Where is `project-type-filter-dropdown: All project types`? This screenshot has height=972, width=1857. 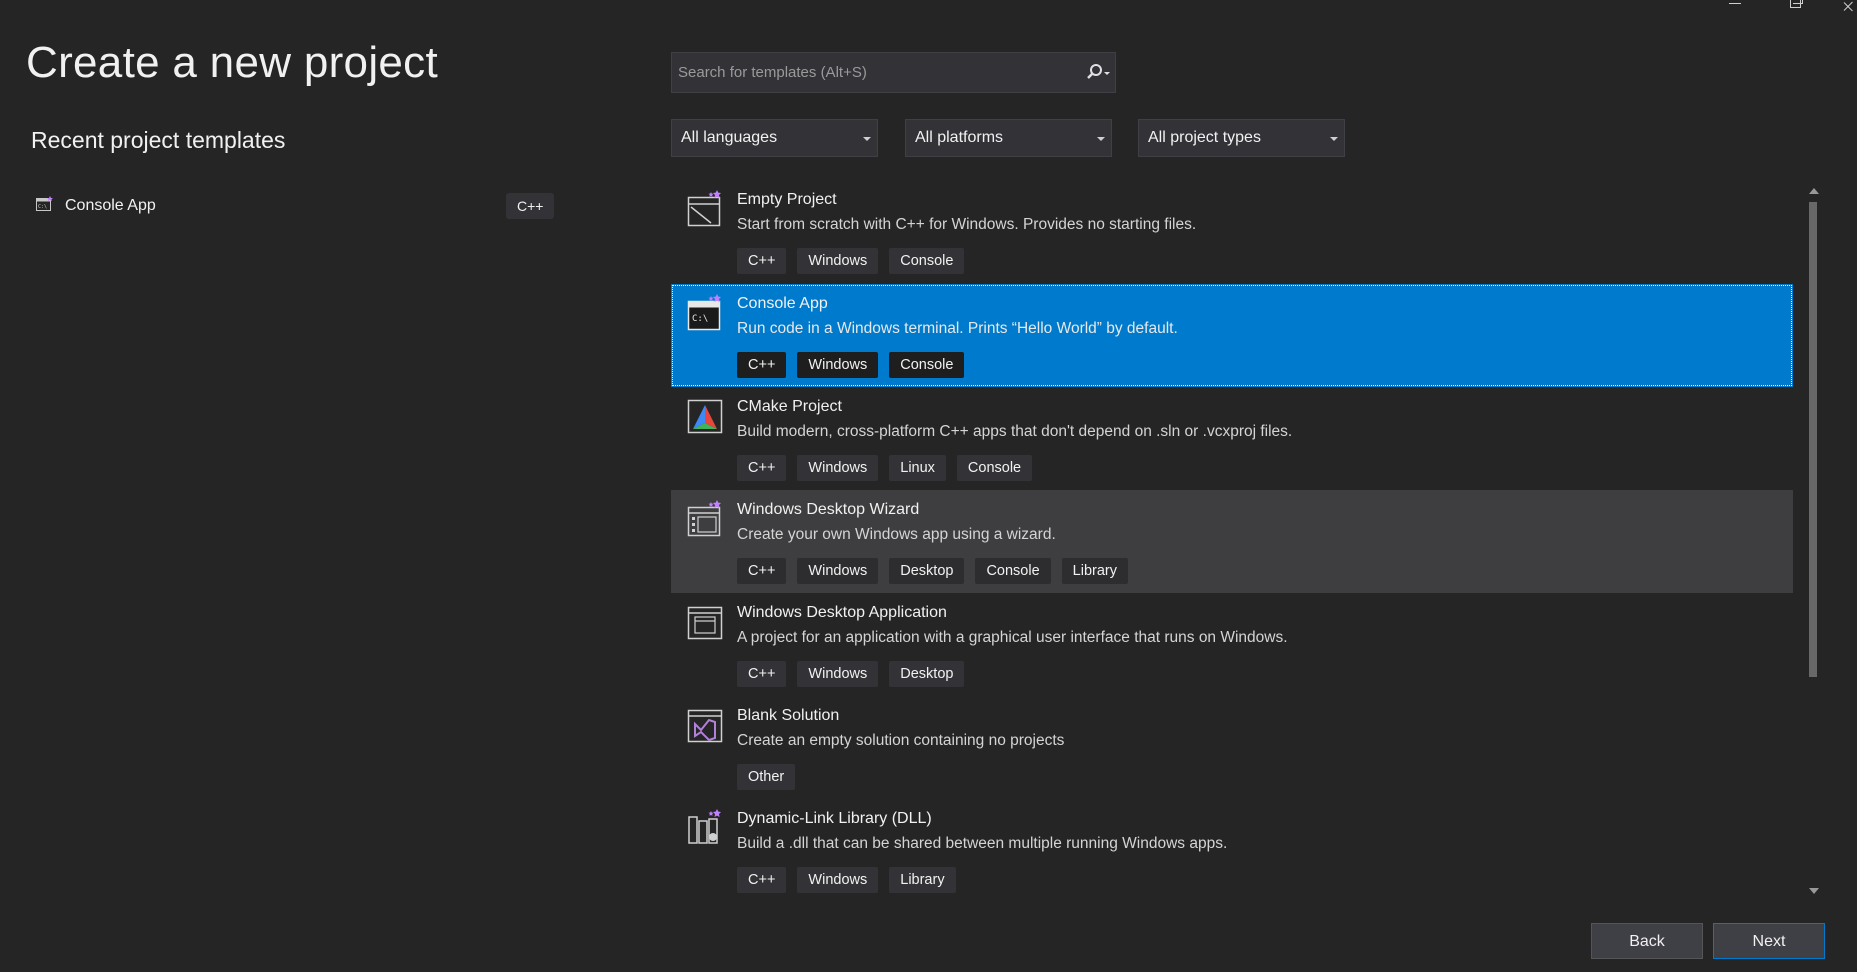
project-type-filter-dropdown: All project types is located at coordinates (1241, 138).